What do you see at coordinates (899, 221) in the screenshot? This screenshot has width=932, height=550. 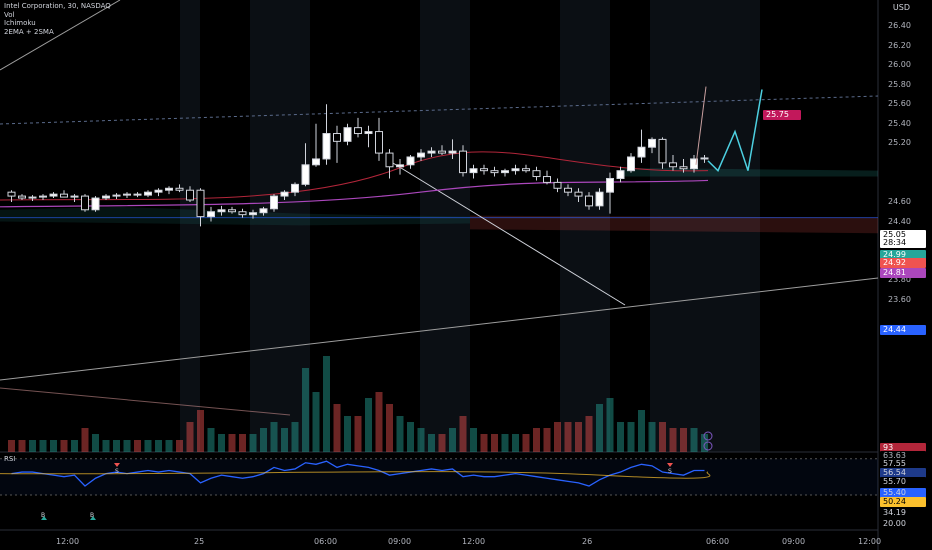 I see `price-tick: 24.40` at bounding box center [899, 221].